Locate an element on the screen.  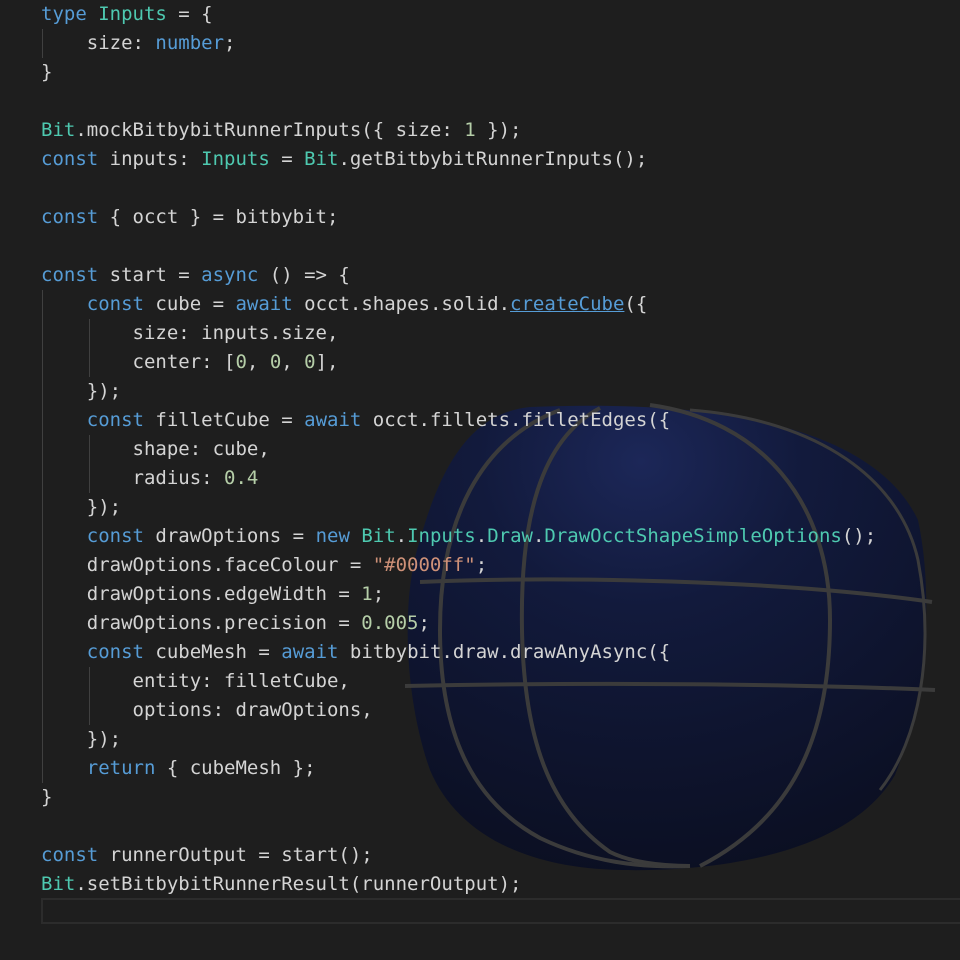
code-token: size: is located at coordinates (98, 43).